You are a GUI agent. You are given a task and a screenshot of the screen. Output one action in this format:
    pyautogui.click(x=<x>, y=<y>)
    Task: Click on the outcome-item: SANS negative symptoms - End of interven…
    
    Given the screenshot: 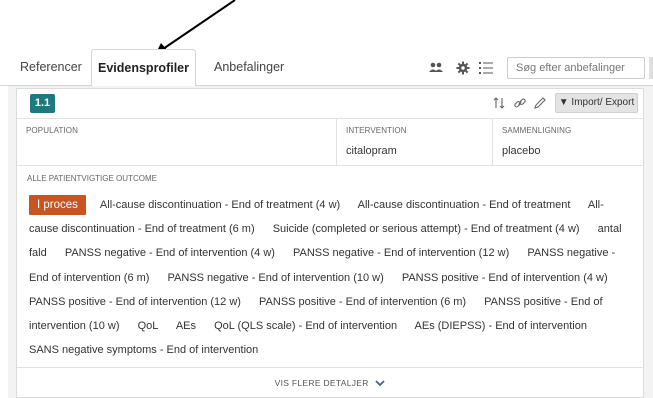 What is the action you would take?
    pyautogui.click(x=143, y=350)
    